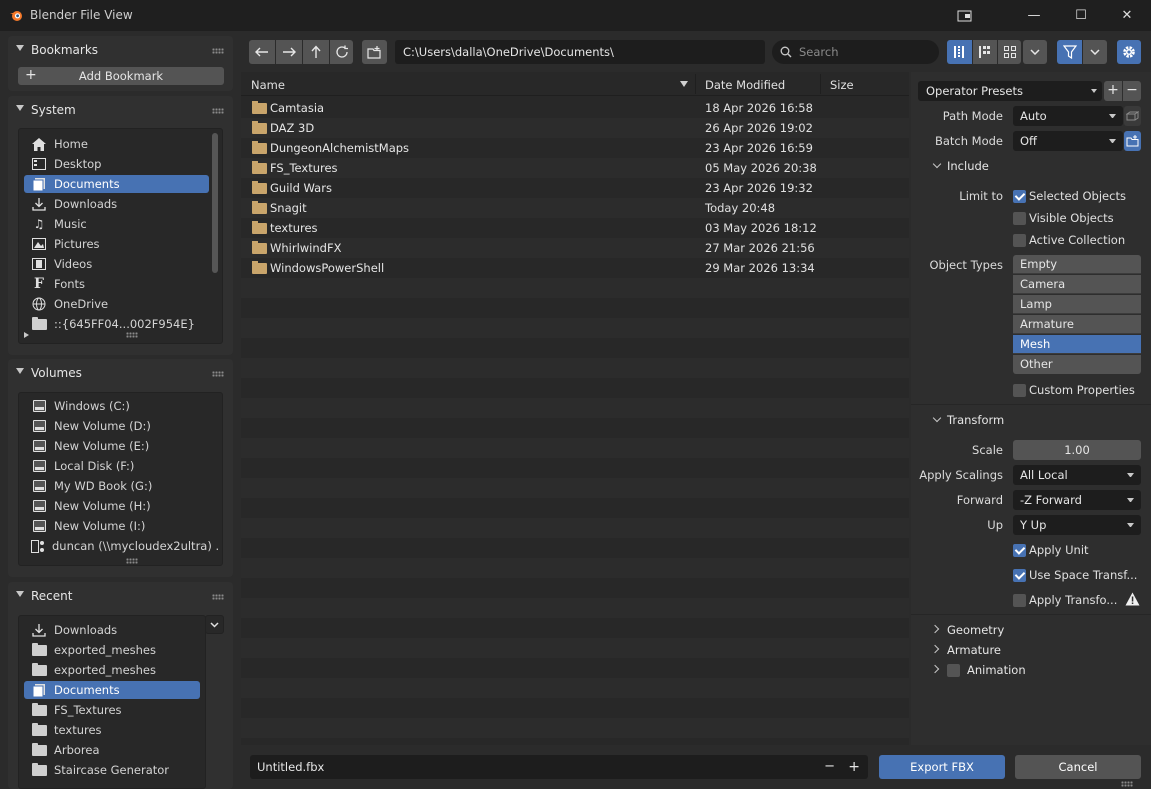 The width and height of the screenshot is (1151, 789). I want to click on animation-section-title: Animation, so click(996, 670).